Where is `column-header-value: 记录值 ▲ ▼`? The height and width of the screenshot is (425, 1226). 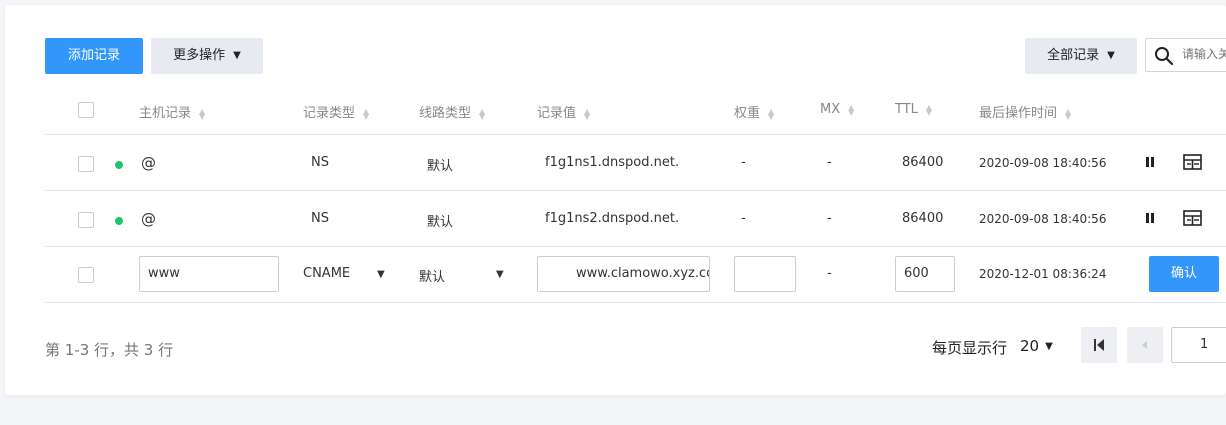 column-header-value: 记录值 ▲ ▼ is located at coordinates (563, 111).